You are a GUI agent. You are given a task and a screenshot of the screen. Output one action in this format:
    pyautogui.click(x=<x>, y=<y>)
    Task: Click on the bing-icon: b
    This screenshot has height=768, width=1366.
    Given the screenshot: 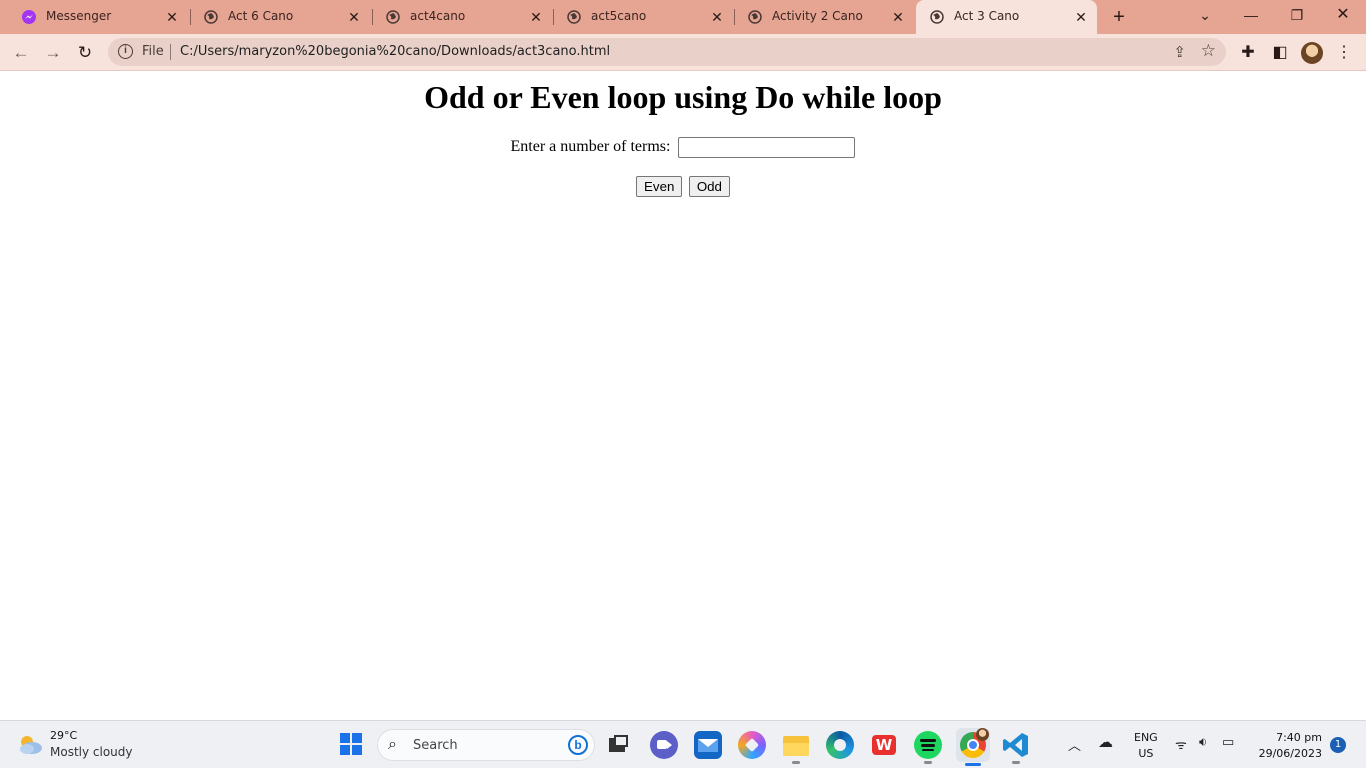 What is the action you would take?
    pyautogui.click(x=578, y=745)
    